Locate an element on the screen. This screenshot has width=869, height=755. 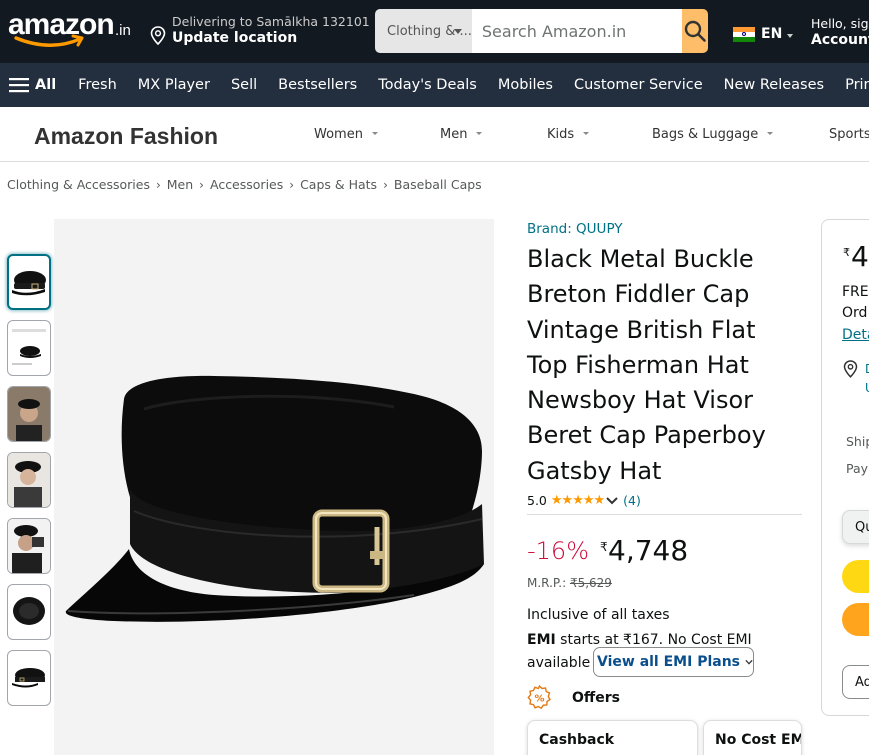
offer-percent-icon: % is located at coordinates (539, 697).